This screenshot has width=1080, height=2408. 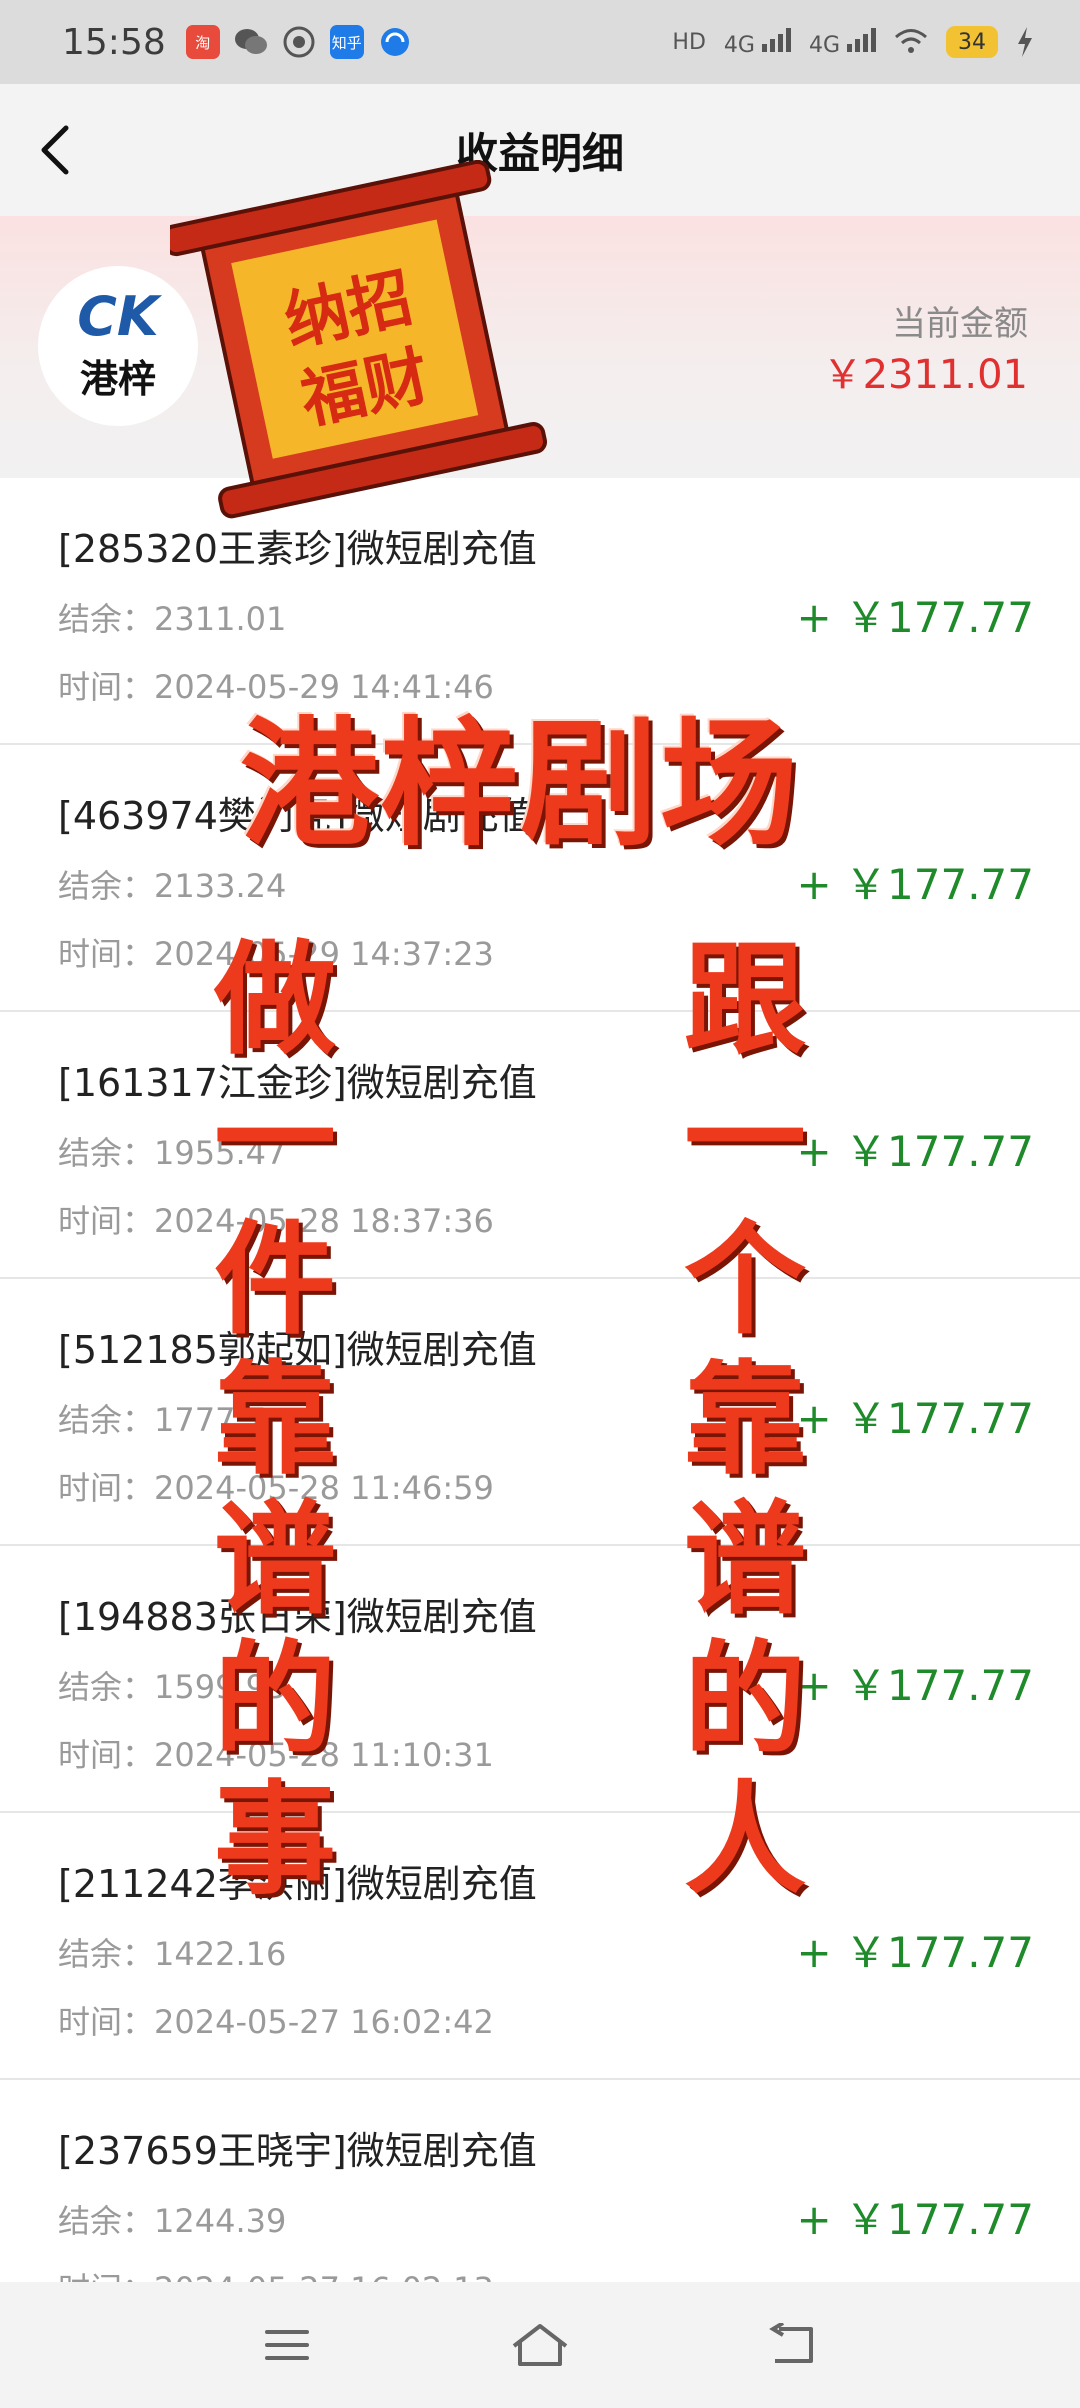 I want to click on balance-summary: CK 港梓 当前金额 ￥2311.01, so click(x=540, y=347).